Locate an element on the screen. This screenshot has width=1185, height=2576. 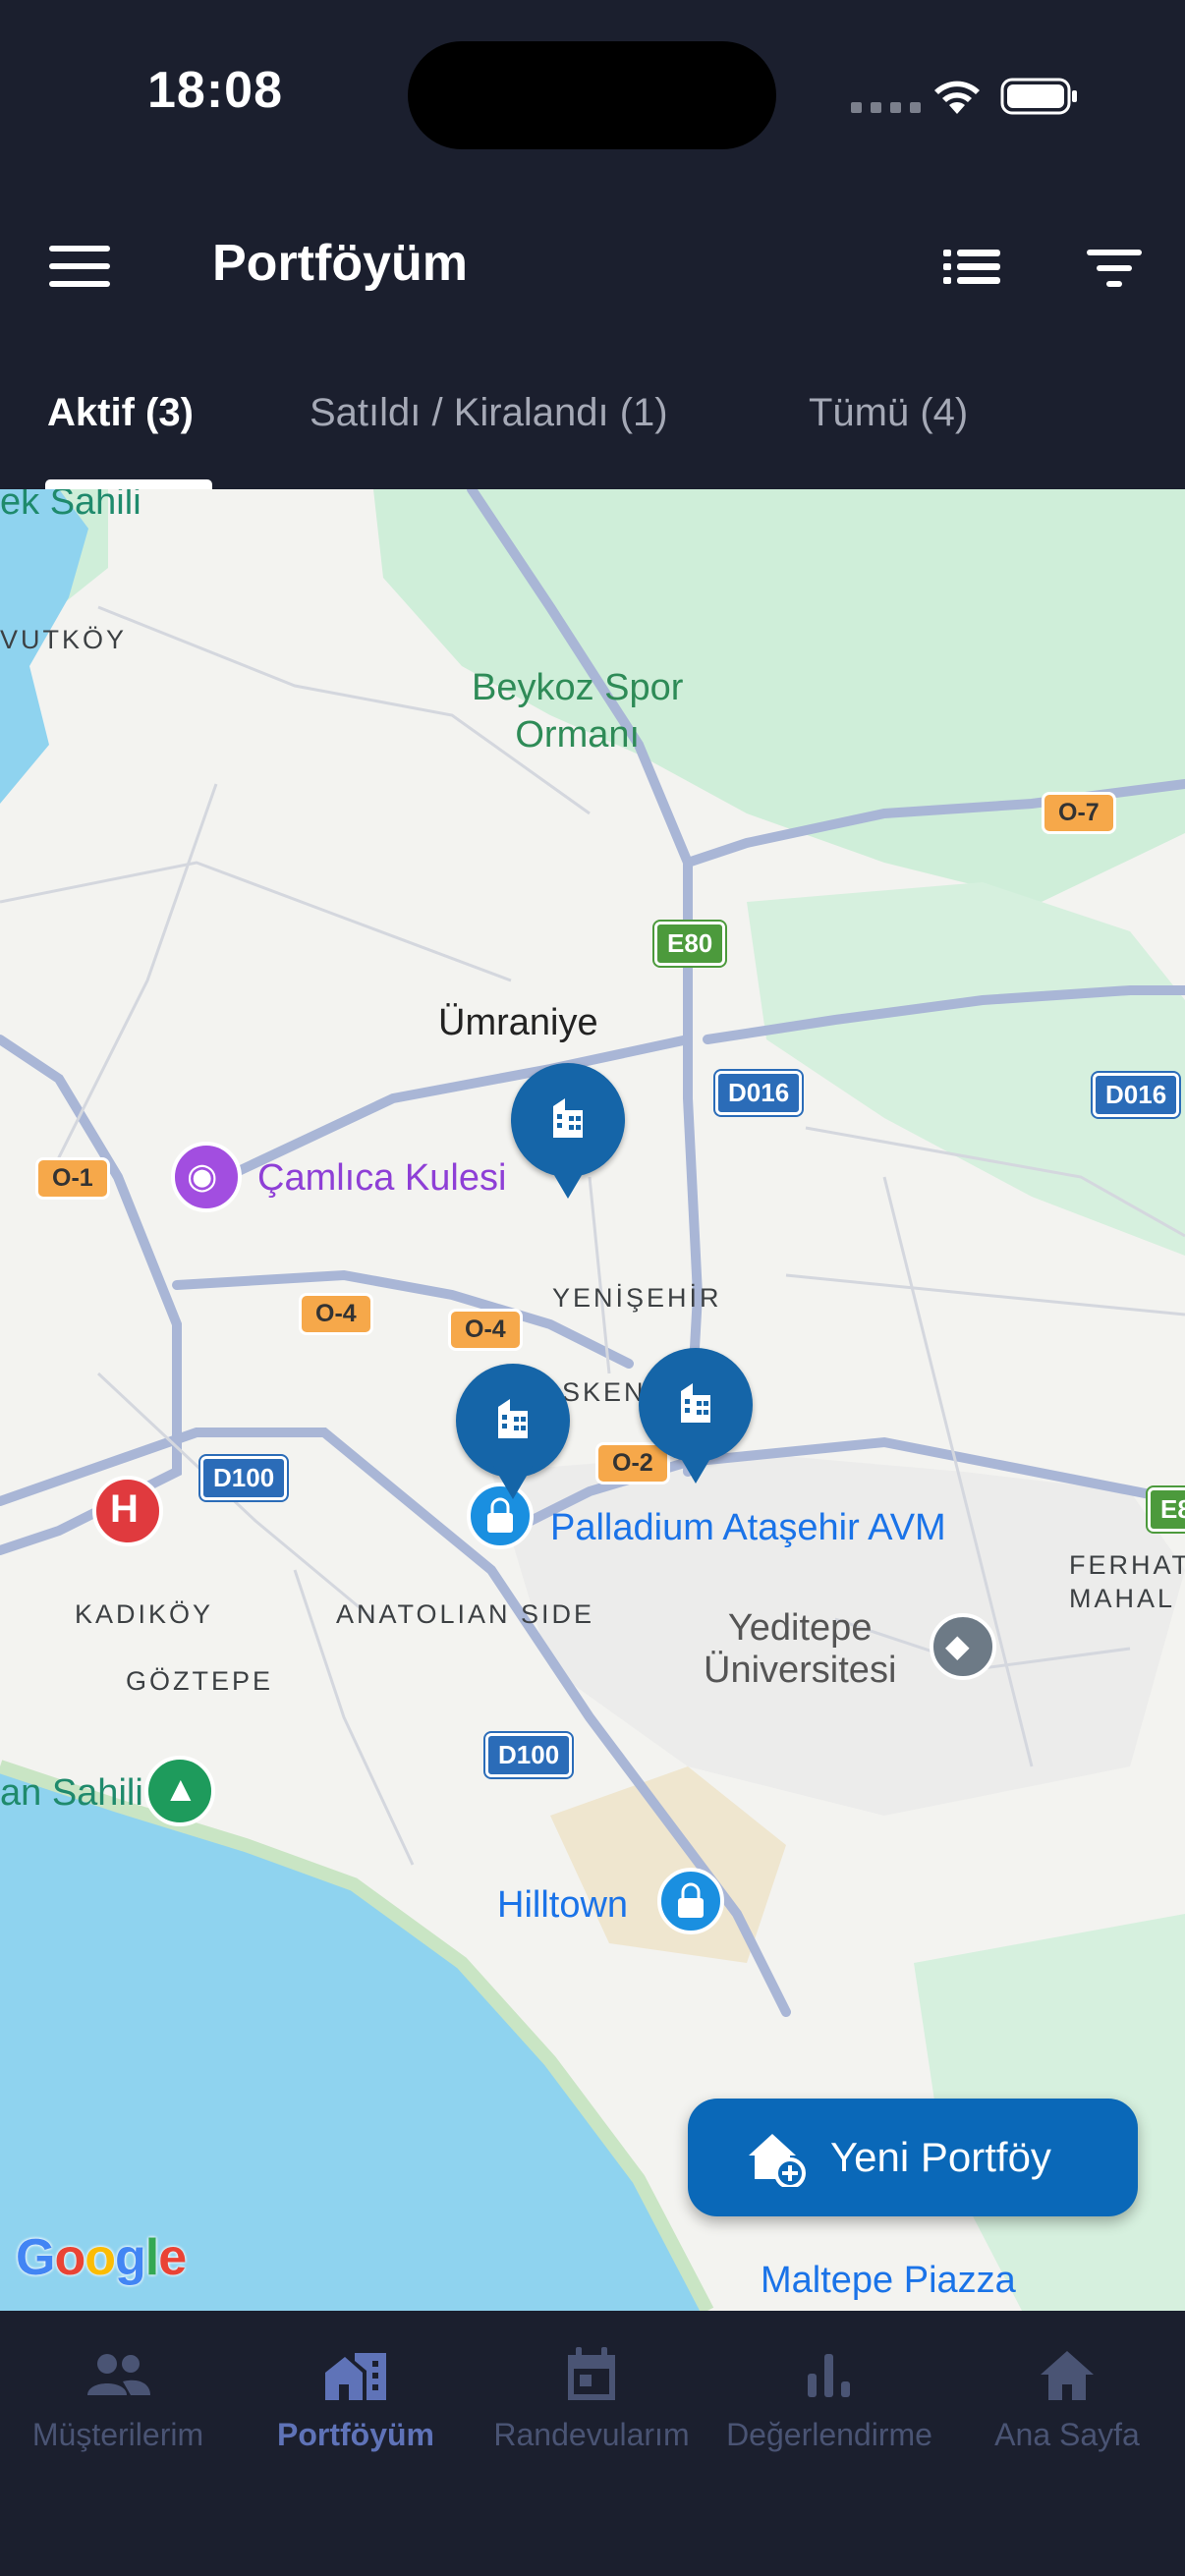
nav-label: Müşterilerim is located at coordinates (118, 2434).